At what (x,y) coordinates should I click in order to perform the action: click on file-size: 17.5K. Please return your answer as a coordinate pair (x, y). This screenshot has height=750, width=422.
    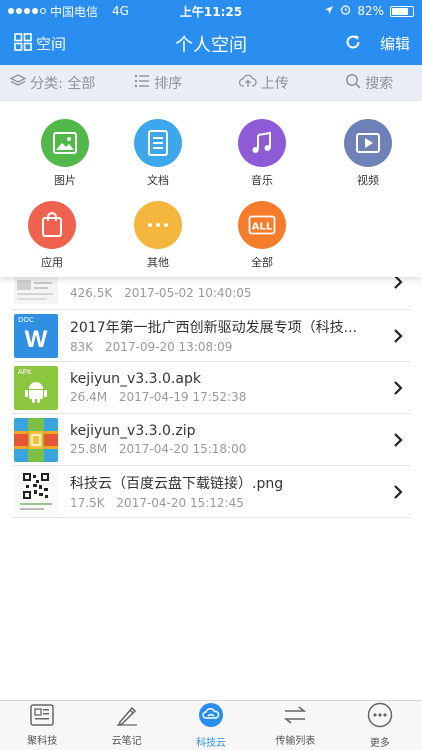
    Looking at the image, I should click on (87, 503).